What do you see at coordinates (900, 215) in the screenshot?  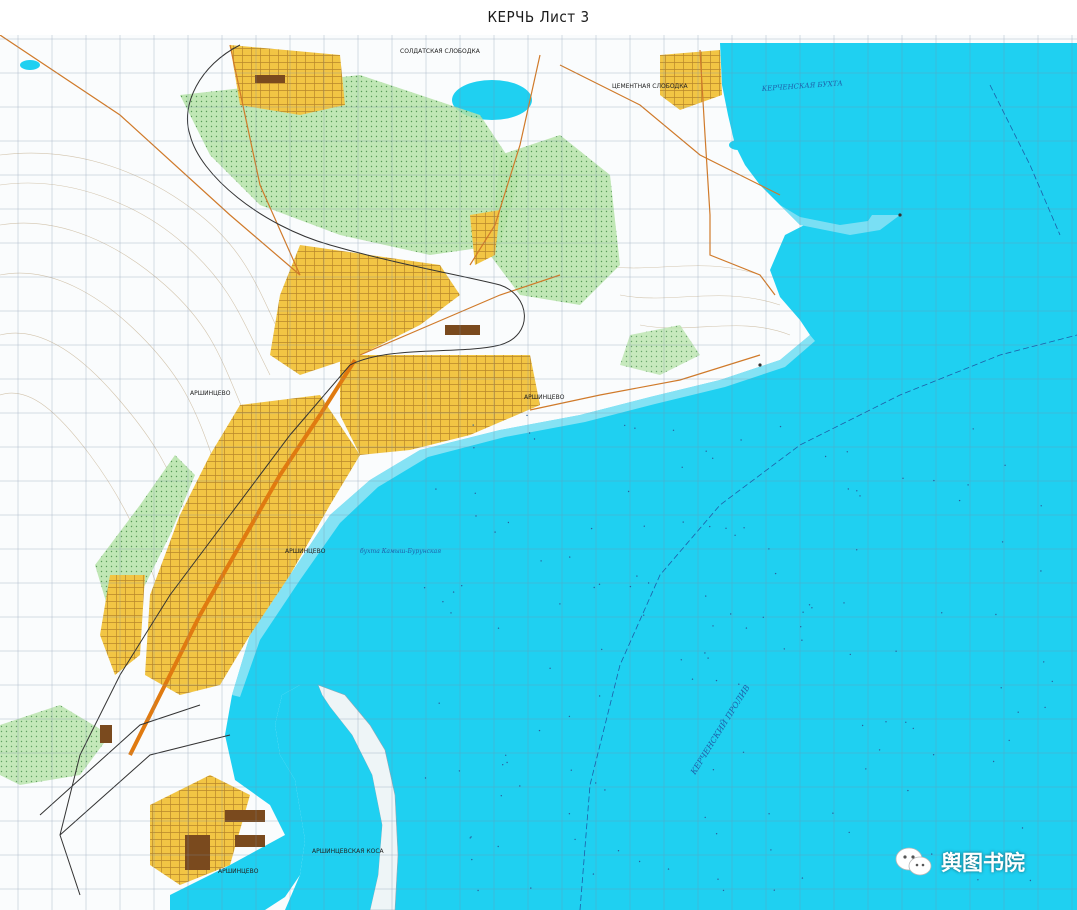 I see `cape-marker` at bounding box center [900, 215].